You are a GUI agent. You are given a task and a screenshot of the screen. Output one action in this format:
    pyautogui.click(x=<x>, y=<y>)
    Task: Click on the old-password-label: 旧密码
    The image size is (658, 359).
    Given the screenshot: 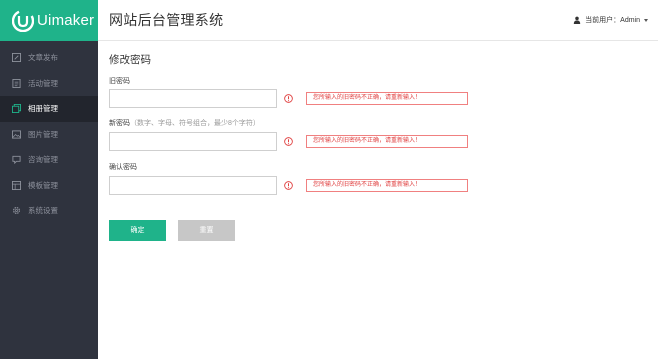 What is the action you would take?
    pyautogui.click(x=119, y=81)
    